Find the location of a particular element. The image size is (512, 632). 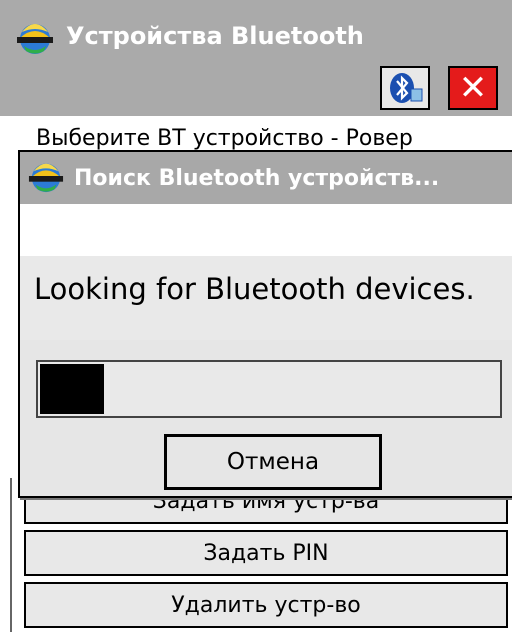

close-button: ✕ is located at coordinates (473, 88).